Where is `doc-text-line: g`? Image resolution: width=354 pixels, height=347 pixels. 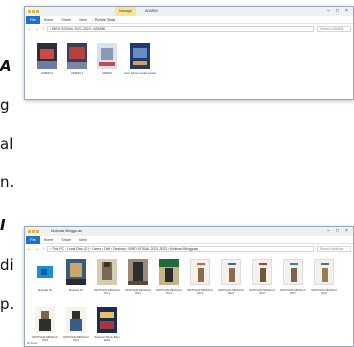 doc-text-line: g is located at coordinates (5, 105).